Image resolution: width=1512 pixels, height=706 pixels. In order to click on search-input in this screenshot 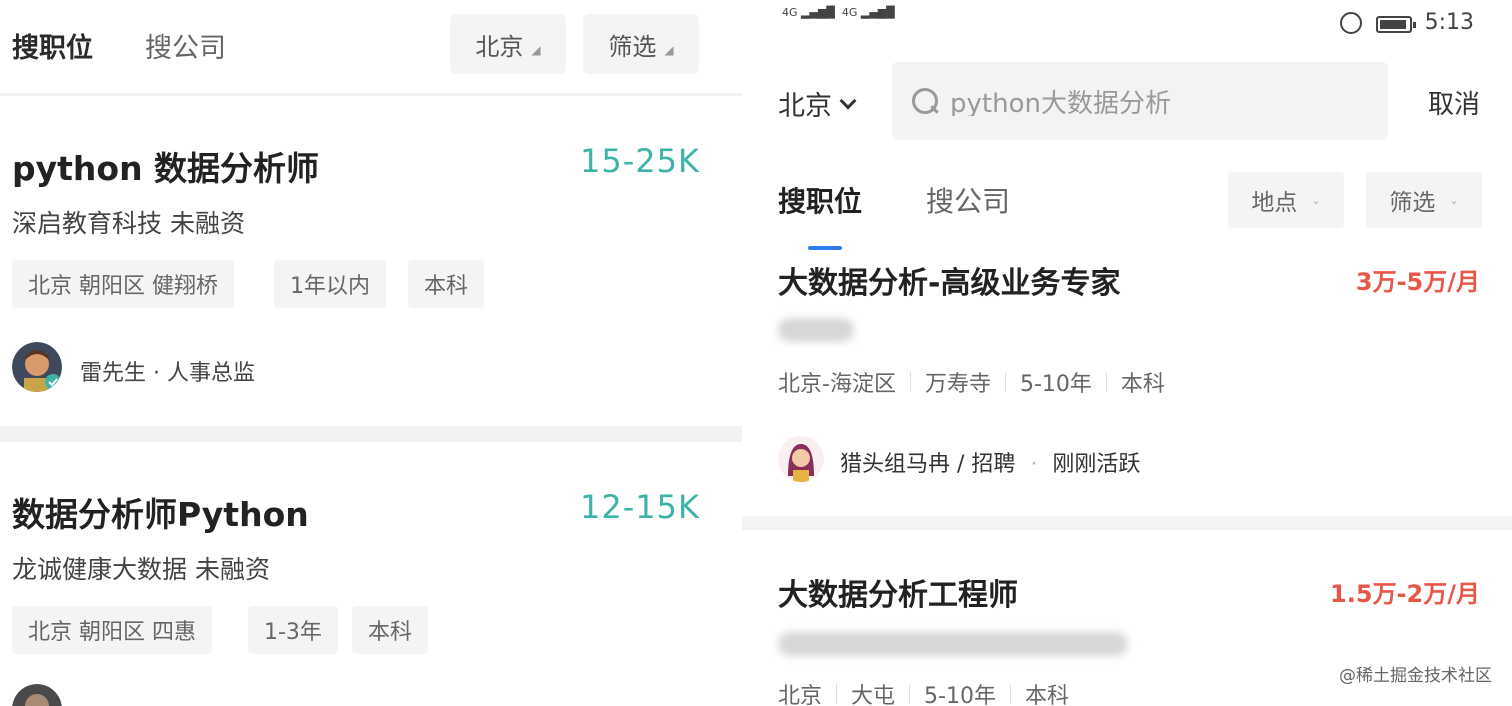, I will do `click(1150, 101)`.